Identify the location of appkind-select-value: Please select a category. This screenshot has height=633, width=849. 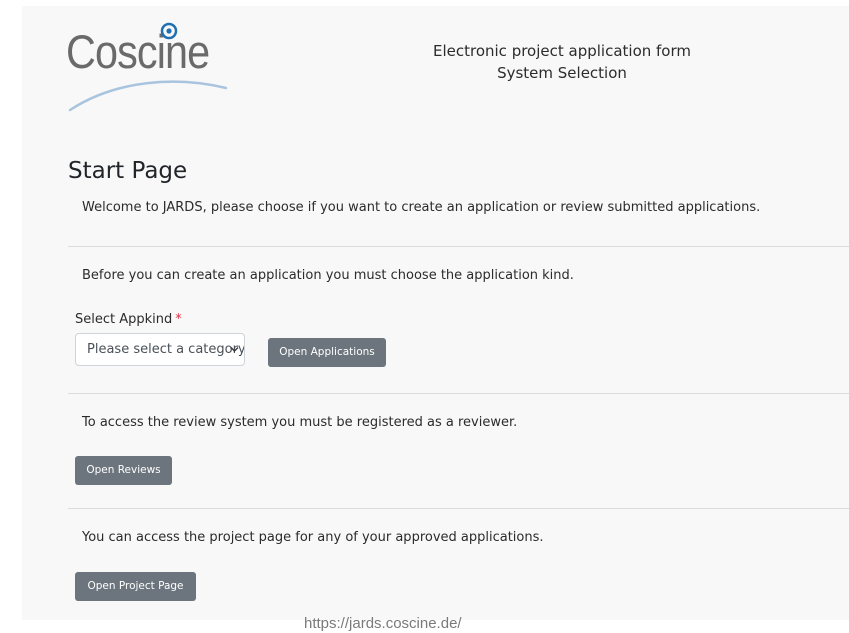
(166, 349).